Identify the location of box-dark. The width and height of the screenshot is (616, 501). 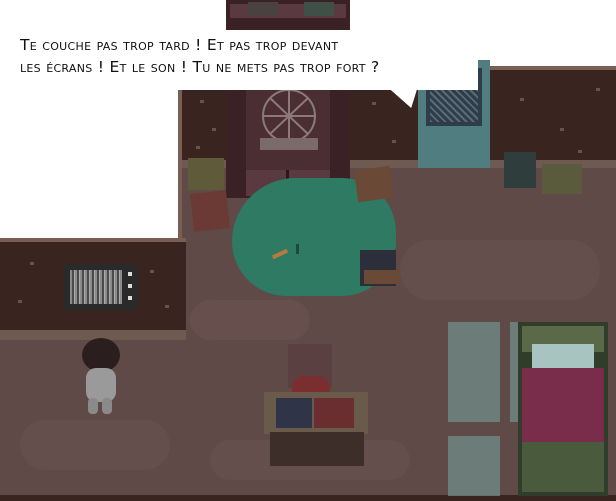
(520, 170).